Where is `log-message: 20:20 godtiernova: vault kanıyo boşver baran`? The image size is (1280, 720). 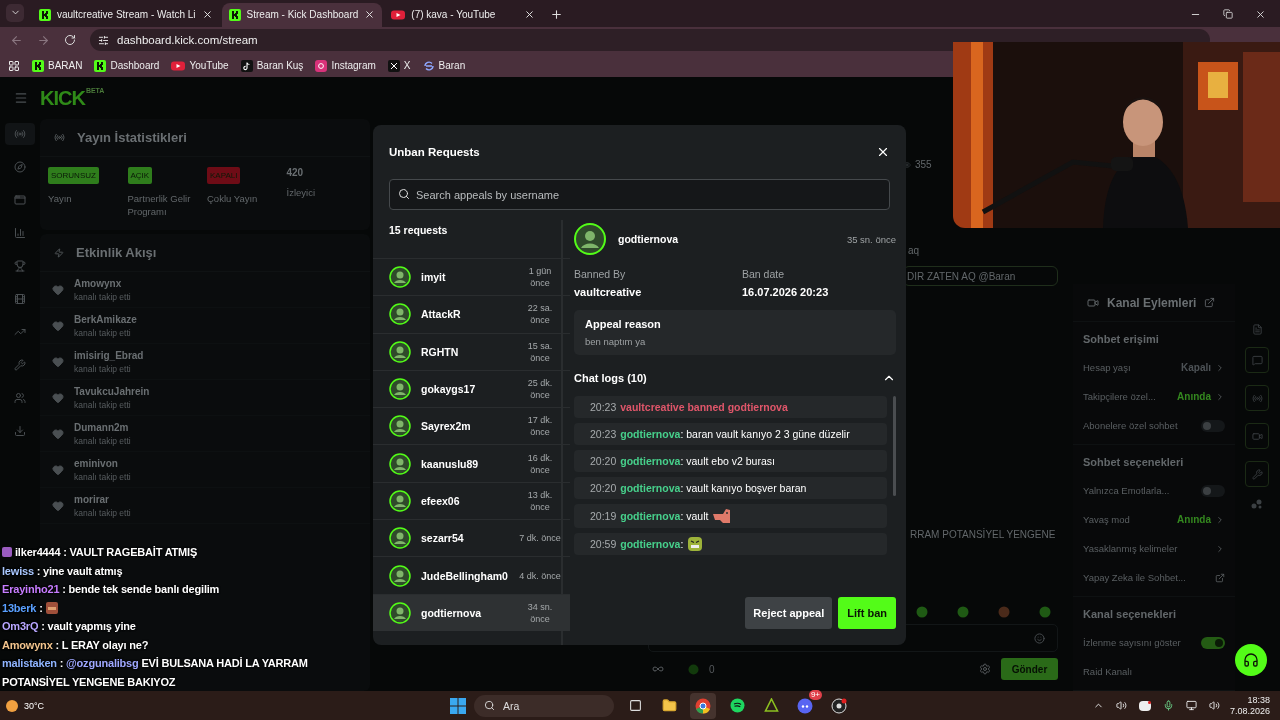
log-message: 20:20 godtiernova: vault kanıyo boşver baran is located at coordinates (698, 488).